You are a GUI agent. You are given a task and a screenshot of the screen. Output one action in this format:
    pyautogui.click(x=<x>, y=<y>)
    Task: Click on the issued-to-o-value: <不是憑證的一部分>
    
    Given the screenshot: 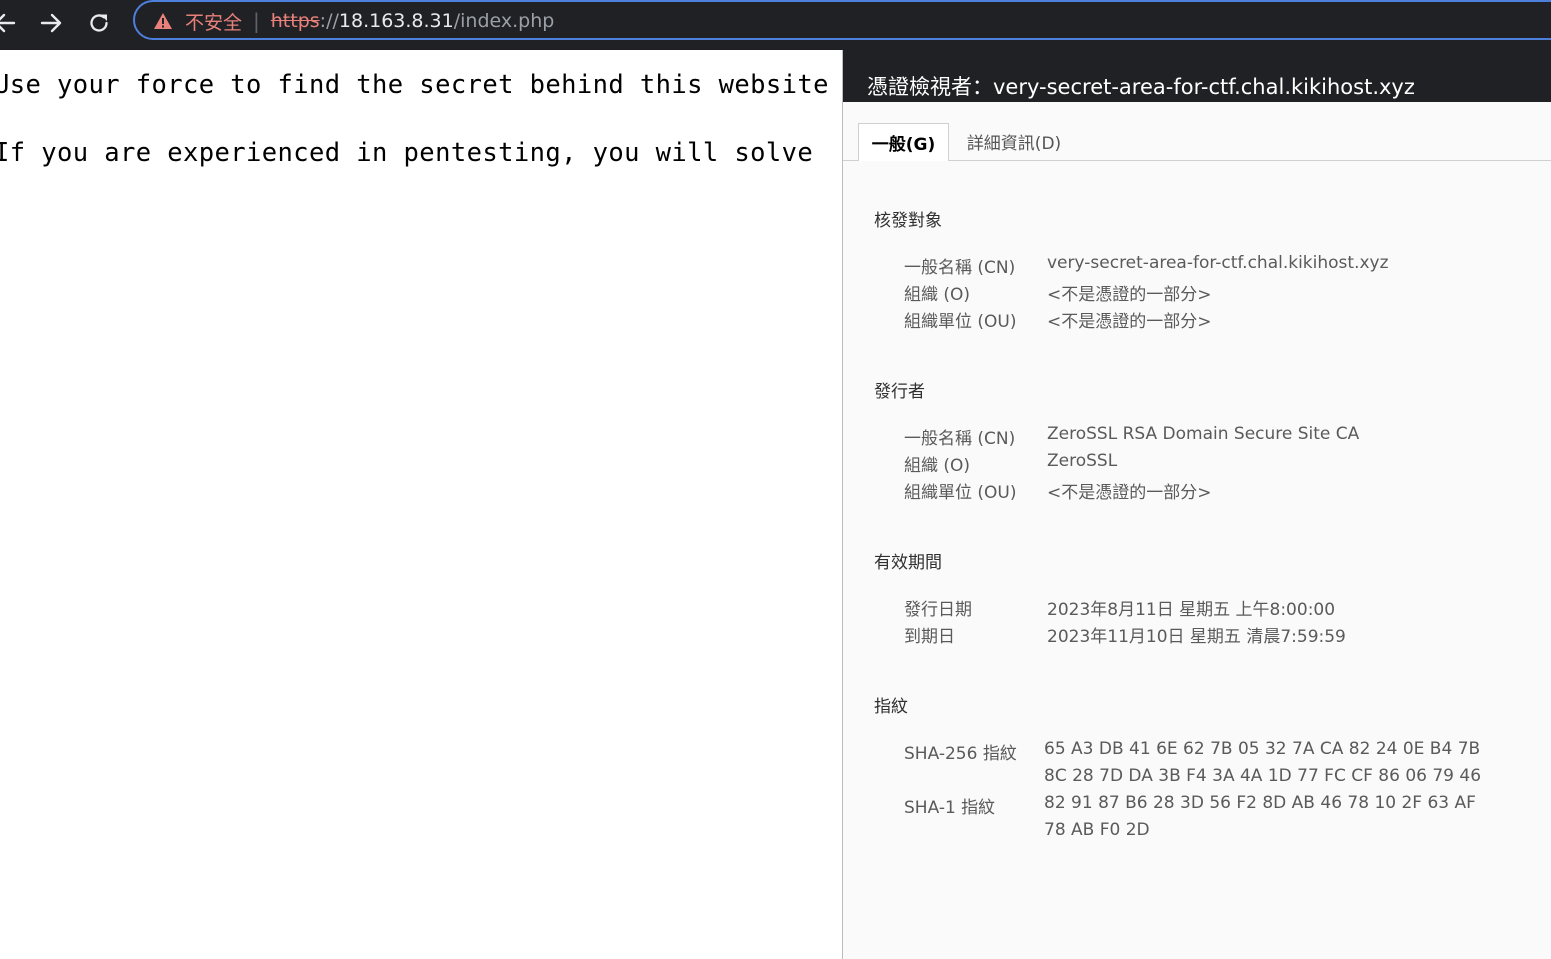 What is the action you would take?
    pyautogui.click(x=1129, y=295)
    